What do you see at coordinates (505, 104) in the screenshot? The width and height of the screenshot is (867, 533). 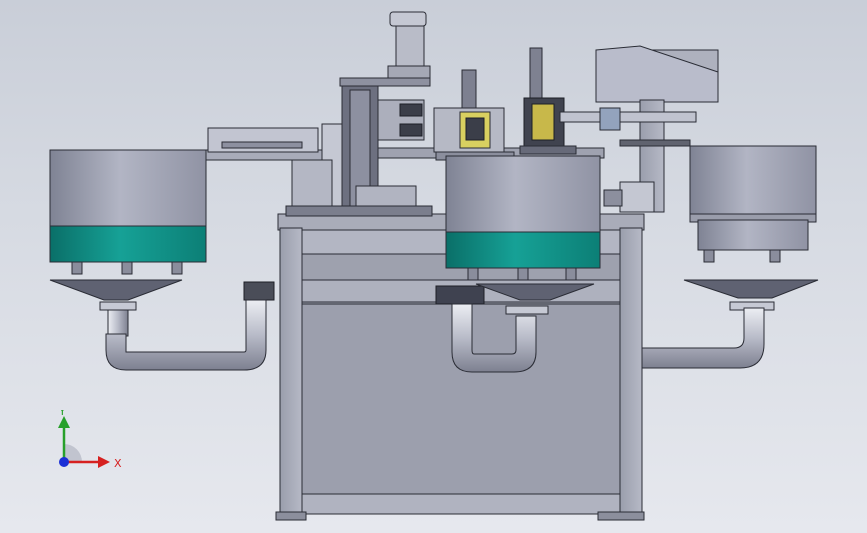 I see `center-mechanism` at bounding box center [505, 104].